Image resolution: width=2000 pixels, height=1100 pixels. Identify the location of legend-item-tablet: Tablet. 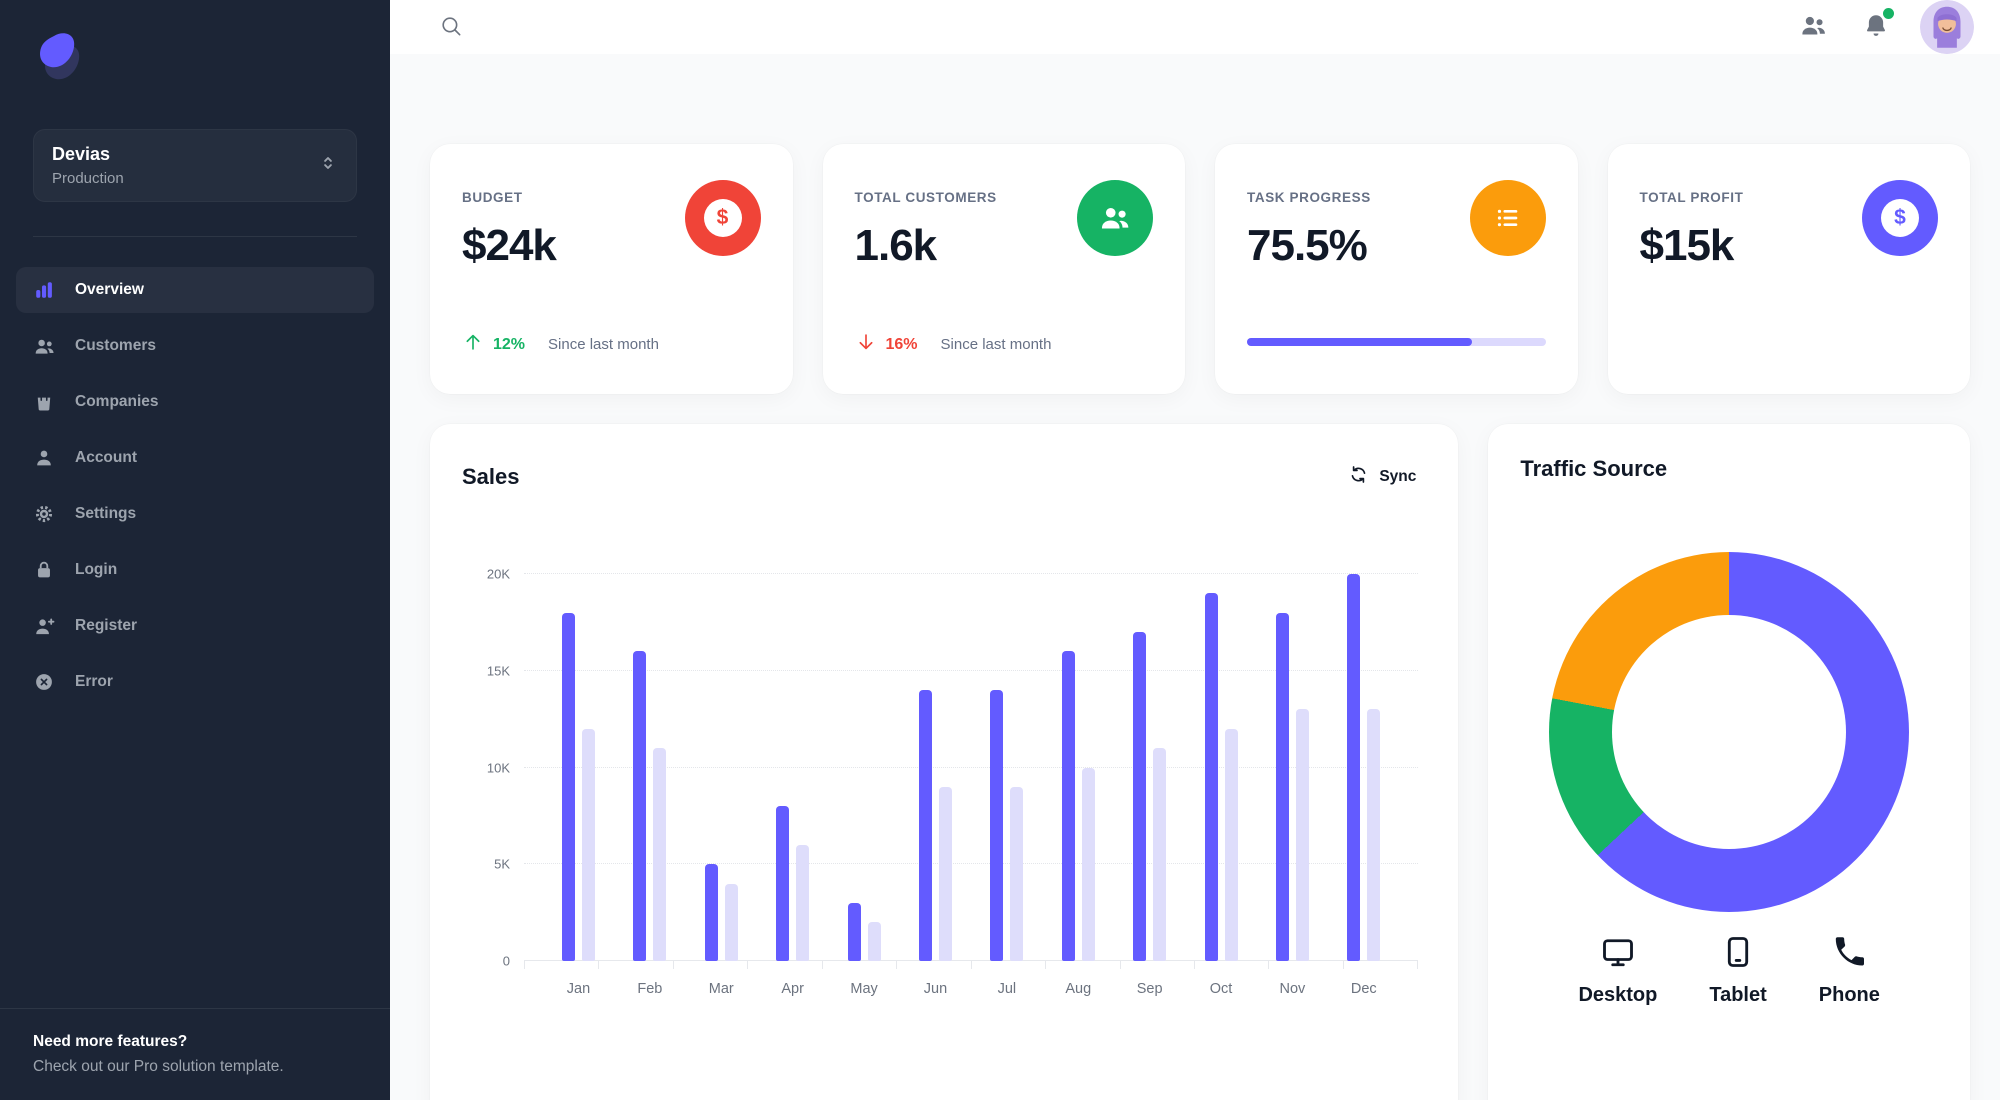
(1738, 970).